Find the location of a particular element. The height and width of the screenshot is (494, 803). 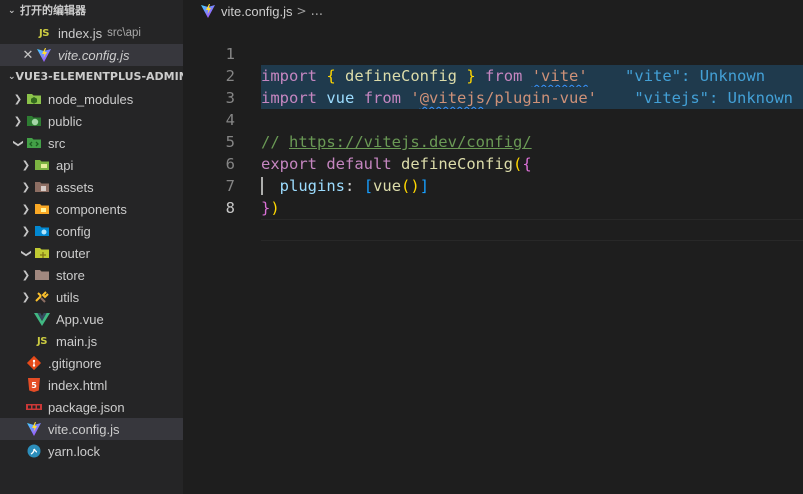

open-editor-vite-config: ✕ vite.config.js is located at coordinates (91, 55).